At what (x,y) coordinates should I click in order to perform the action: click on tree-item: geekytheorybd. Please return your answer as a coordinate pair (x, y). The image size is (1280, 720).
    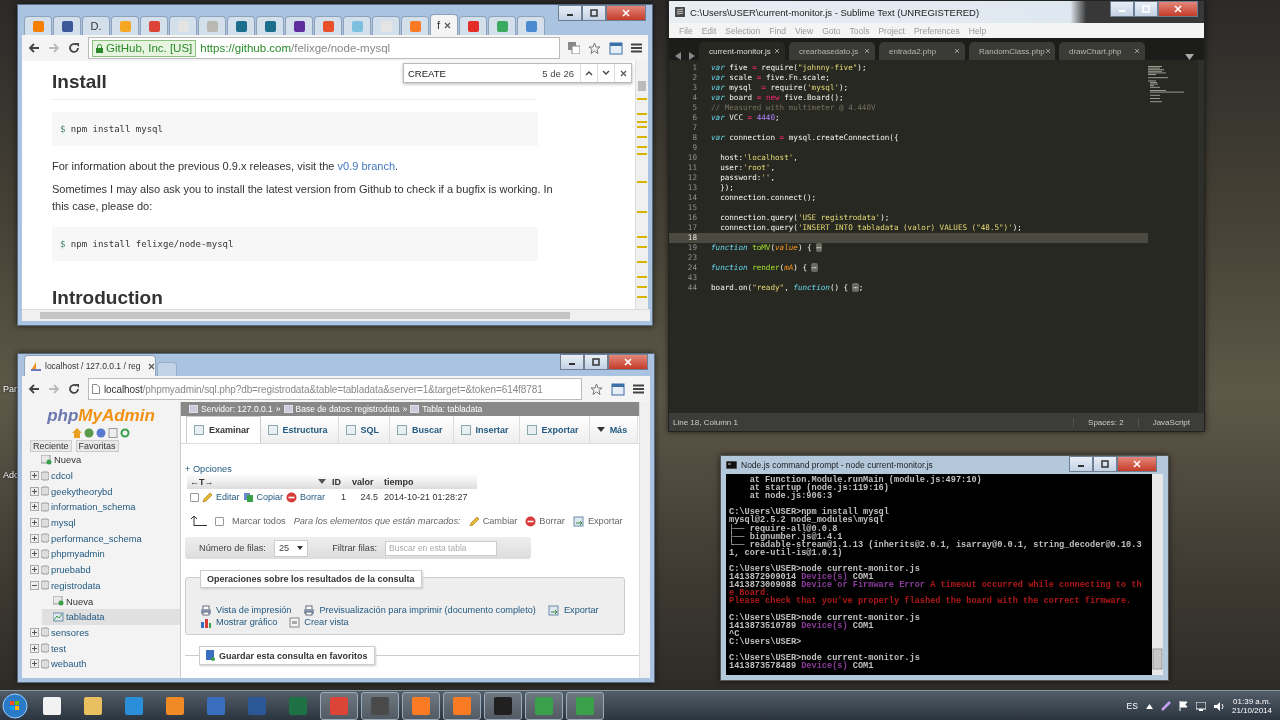
    Looking at the image, I should click on (82, 491).